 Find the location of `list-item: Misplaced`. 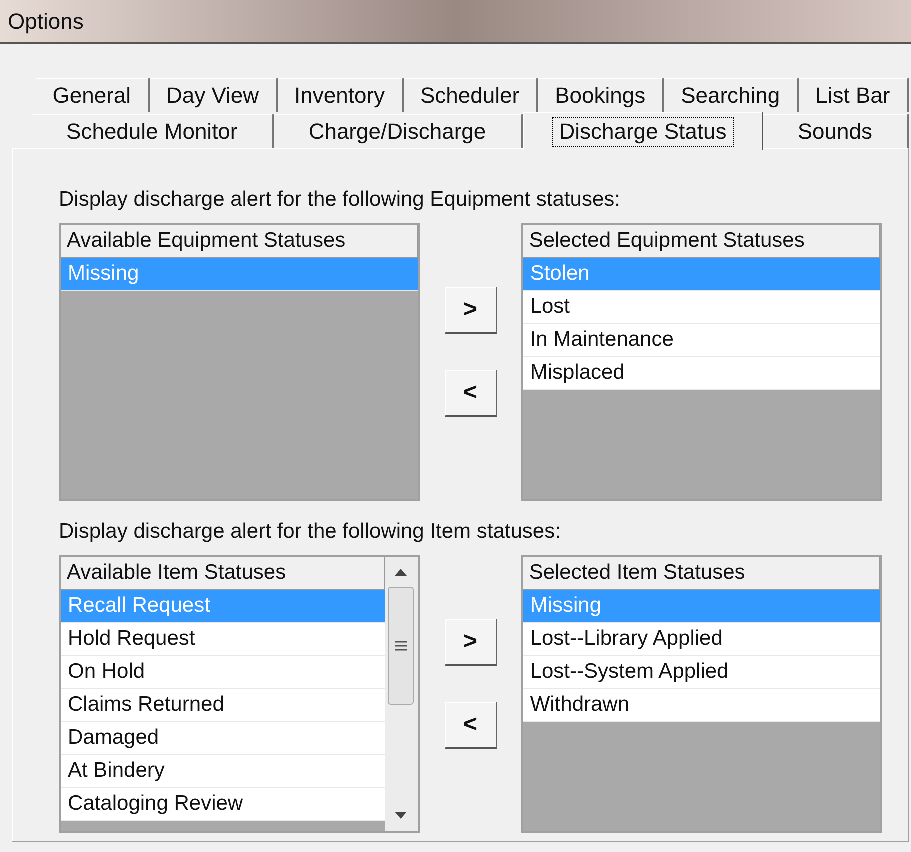

list-item: Misplaced is located at coordinates (701, 373).